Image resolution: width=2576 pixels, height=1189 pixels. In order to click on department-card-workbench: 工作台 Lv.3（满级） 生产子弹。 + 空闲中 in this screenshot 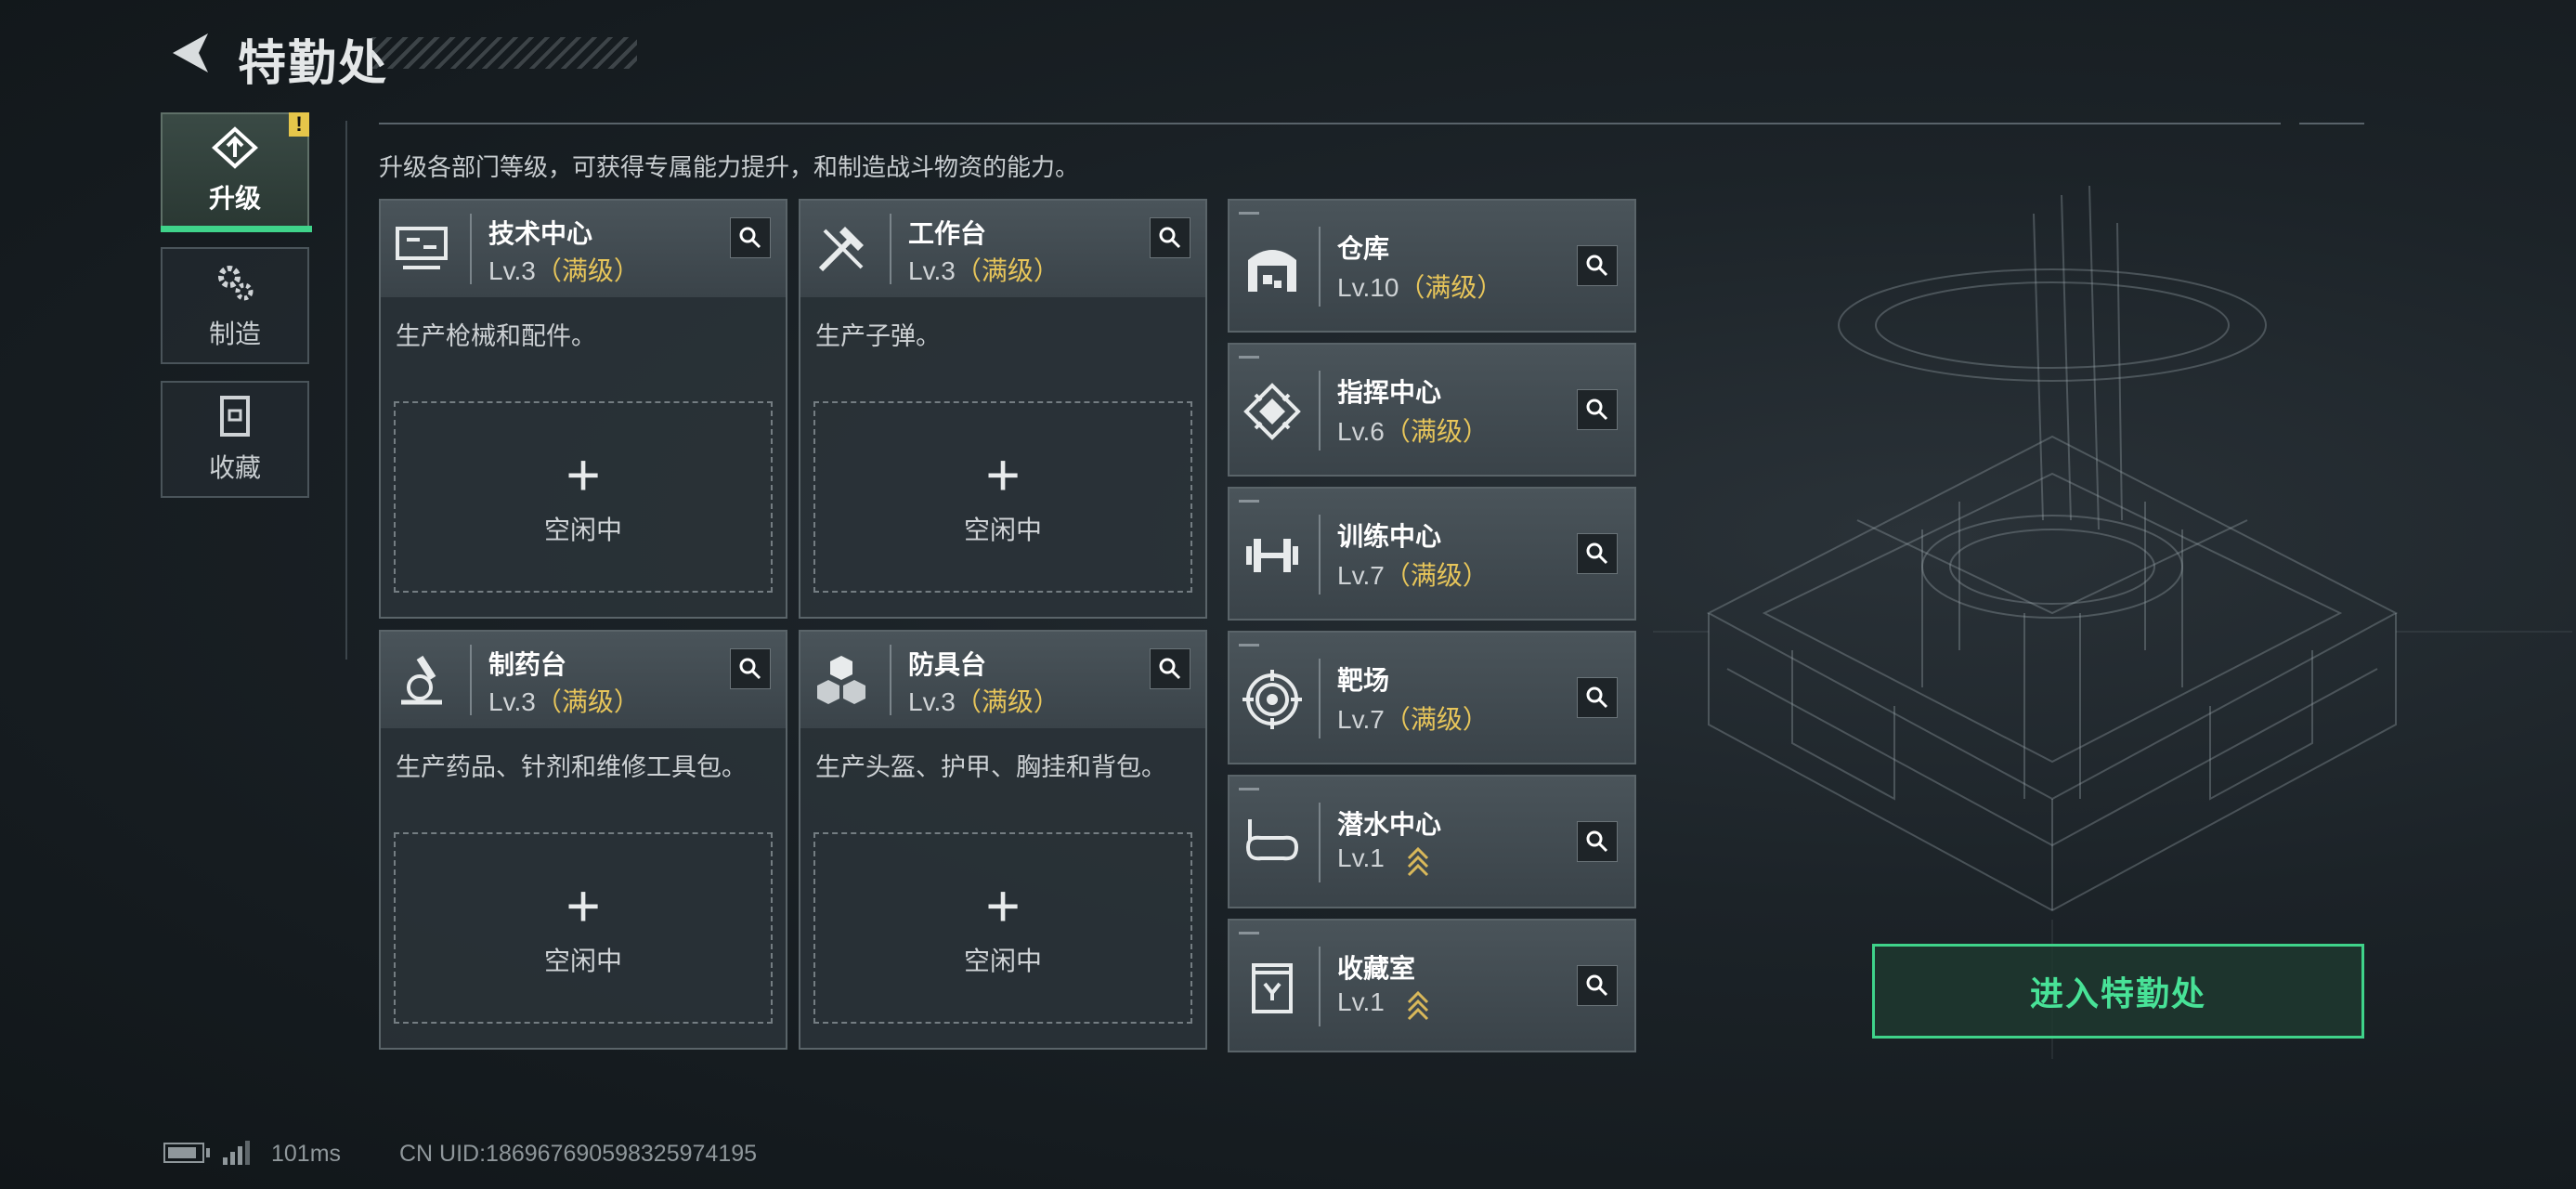, I will do `click(1003, 409)`.